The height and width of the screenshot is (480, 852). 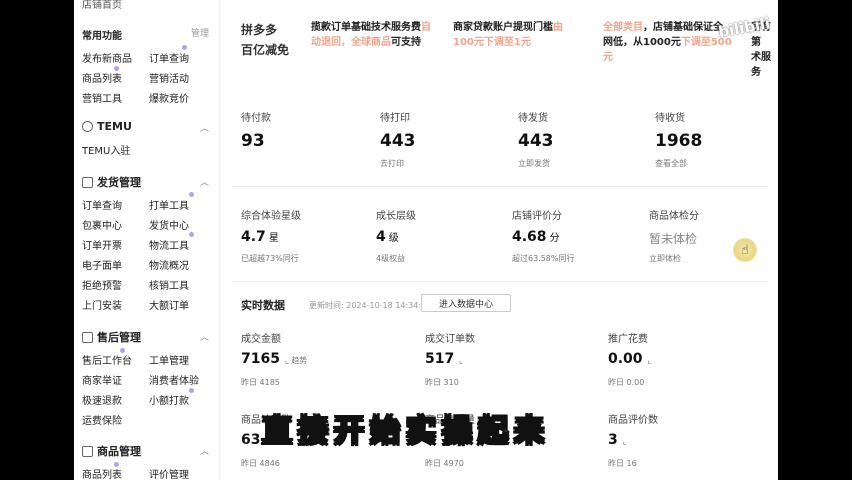 What do you see at coordinates (111, 182) in the screenshot?
I see `shipping-section-title: 发货管理` at bounding box center [111, 182].